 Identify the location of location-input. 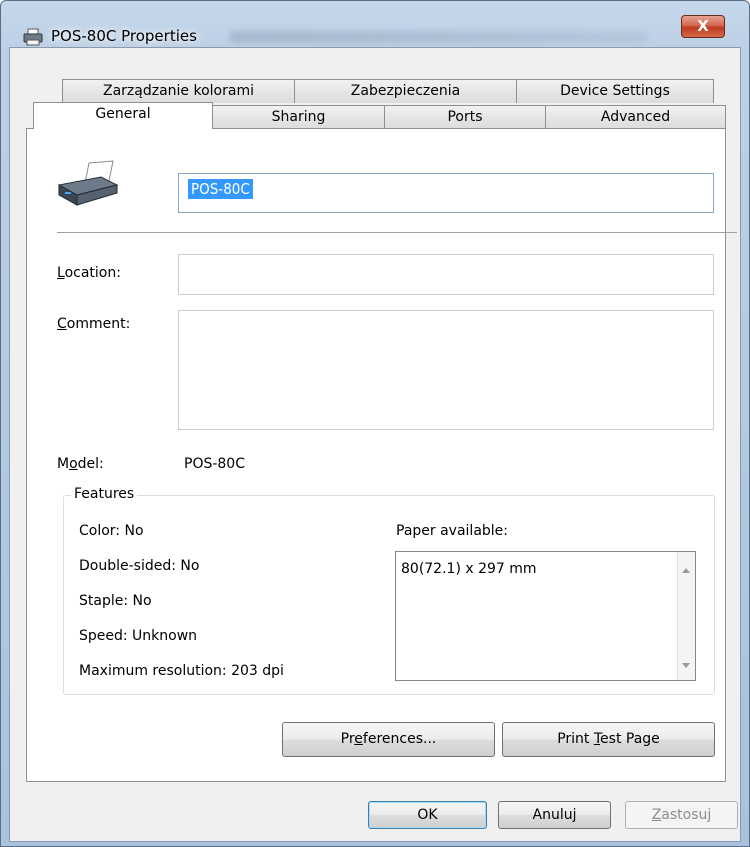
(446, 274).